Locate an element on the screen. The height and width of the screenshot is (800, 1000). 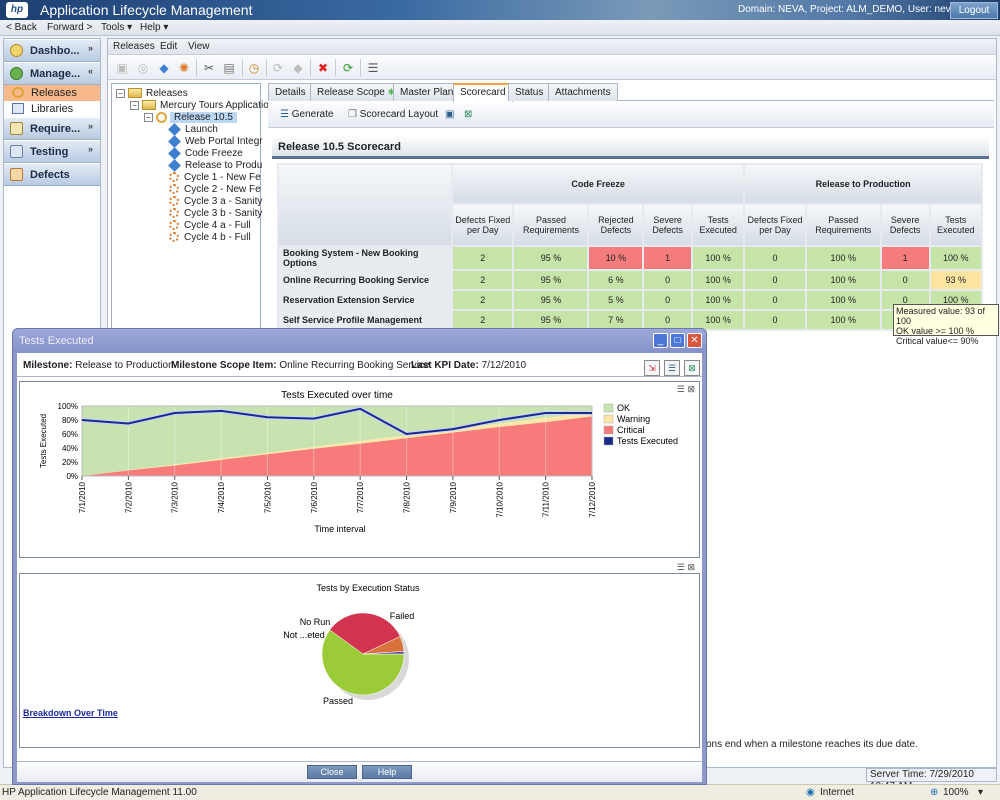
breakdown-over-time-link: Breakdown Over Time is located at coordinates (70, 713).